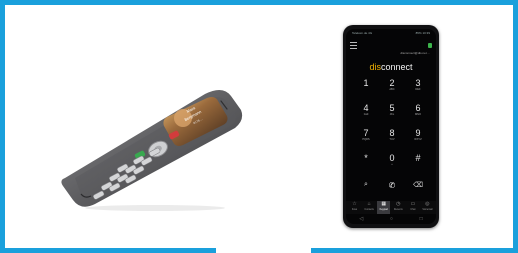 This screenshot has height=253, width=518. Describe the element at coordinates (369, 207) in the screenshot. I see `tab-contacts: ⌂ Contacts` at that location.